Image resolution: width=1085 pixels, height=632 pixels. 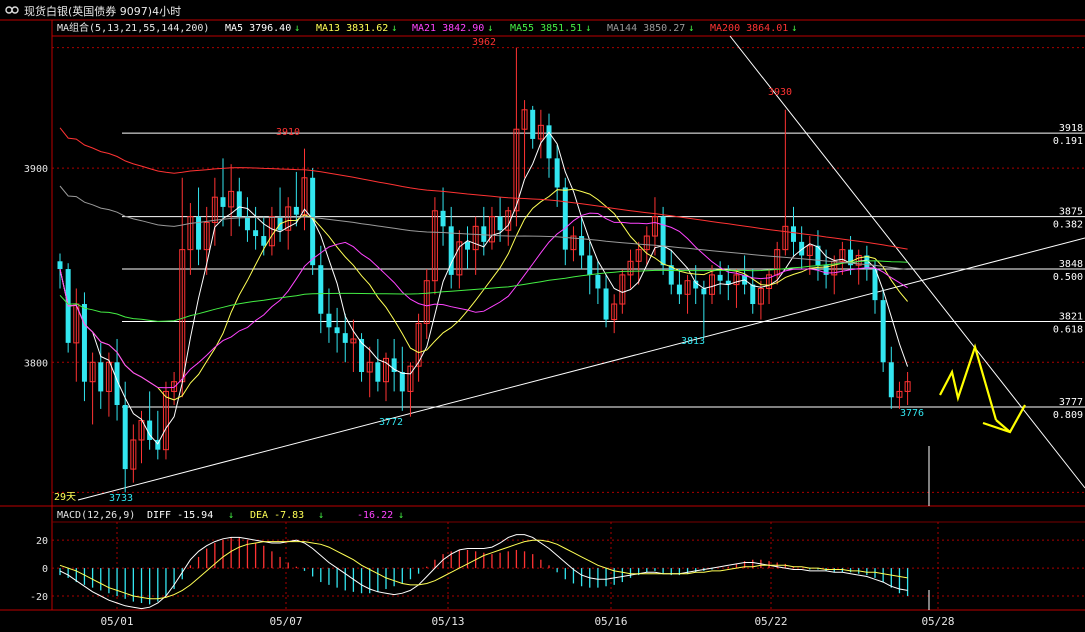 What do you see at coordinates (36, 169) in the screenshot?
I see `price-tick-label: 3900` at bounding box center [36, 169].